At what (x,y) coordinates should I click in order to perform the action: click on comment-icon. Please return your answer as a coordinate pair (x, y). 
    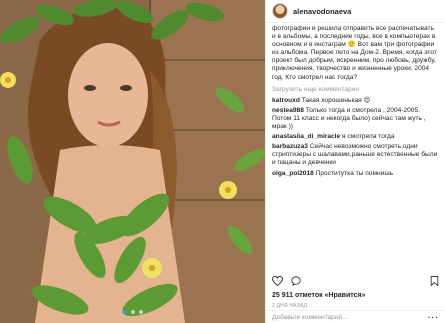
    Looking at the image, I should click on (296, 281).